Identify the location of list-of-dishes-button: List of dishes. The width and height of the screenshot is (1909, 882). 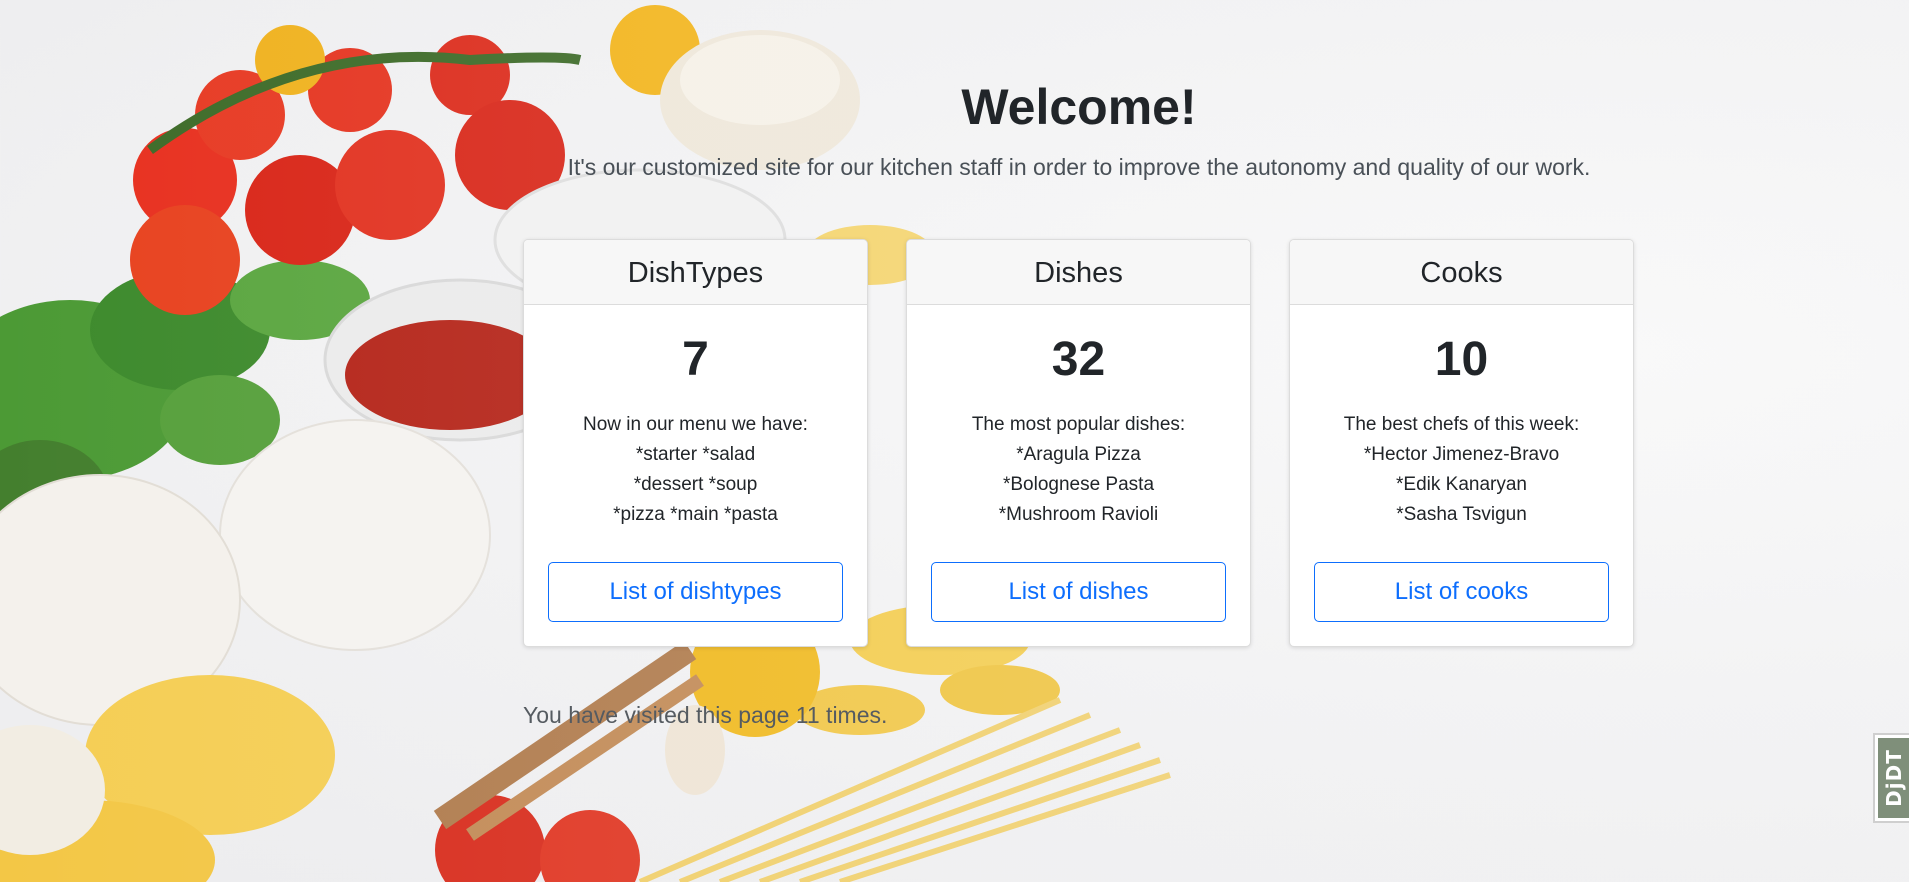
(1078, 592).